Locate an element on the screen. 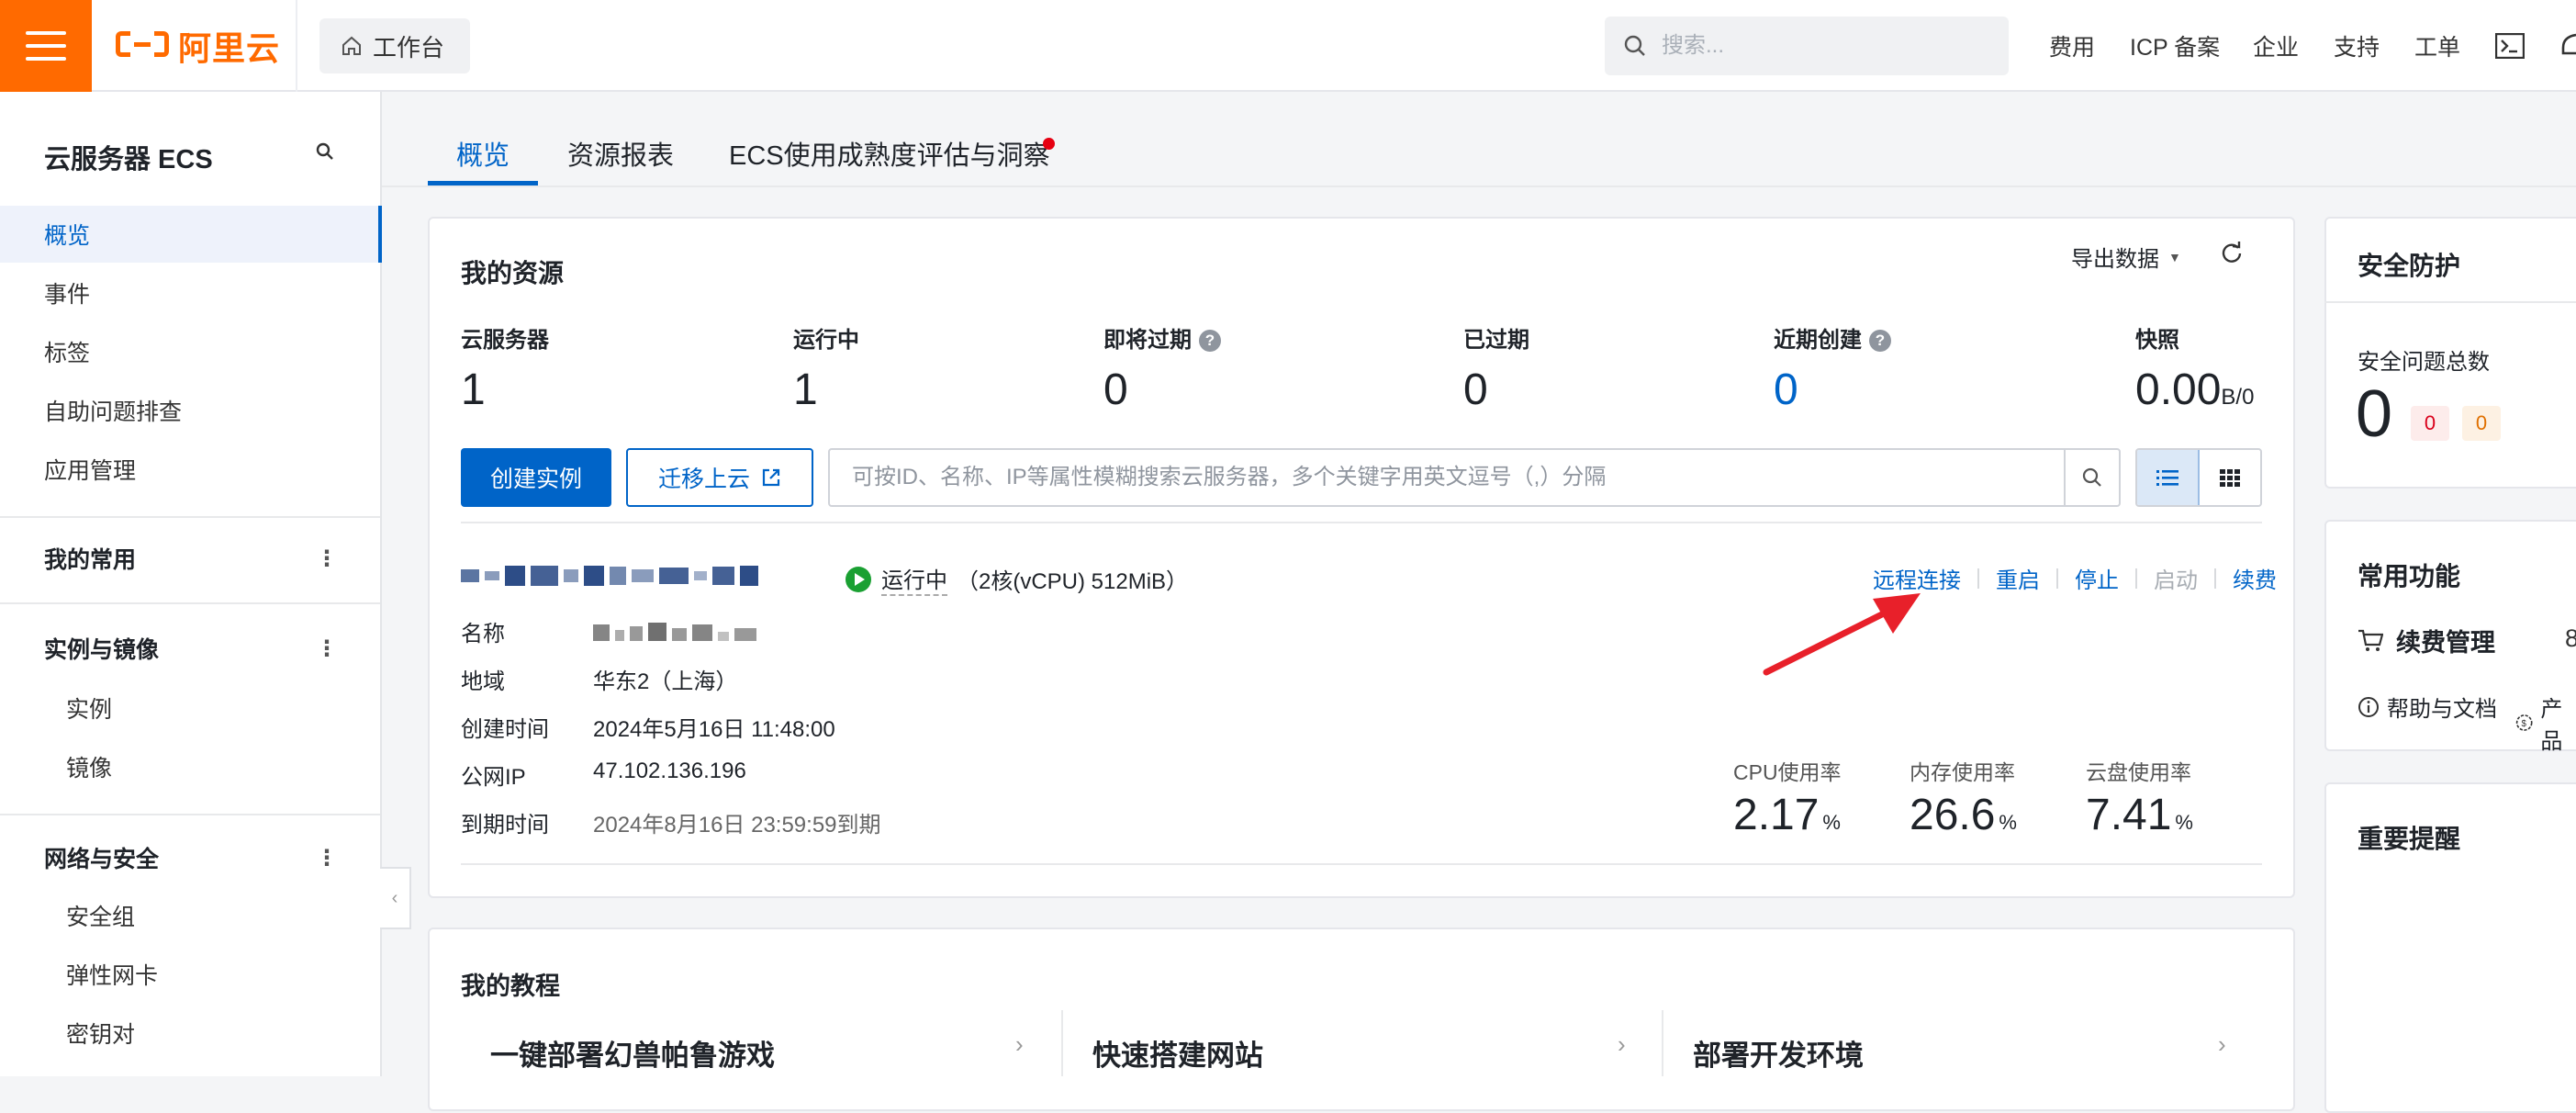 The image size is (2576, 1113). sidebar-item-images: 镜像 is located at coordinates (191, 767).